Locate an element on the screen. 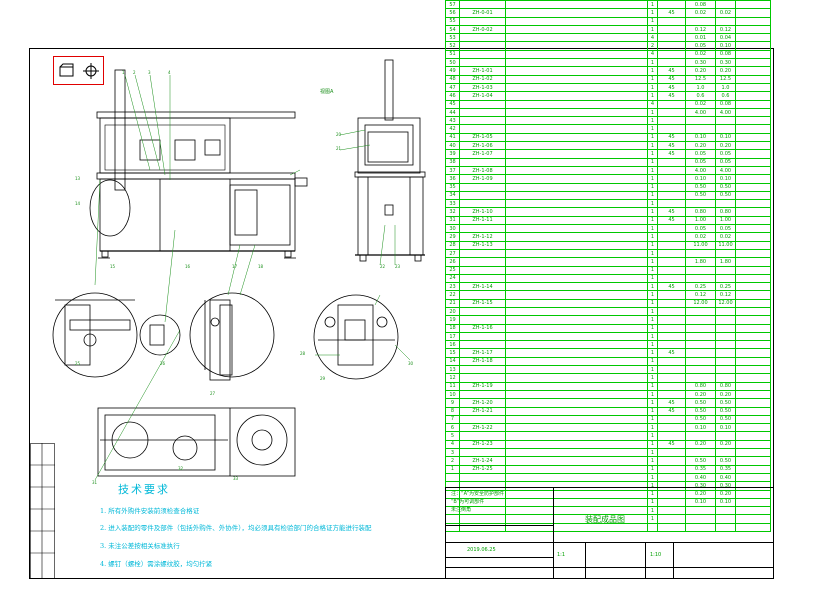 This screenshot has width=816, height=601. bom-row: 34 1 0.50 0.50 is located at coordinates (608, 195).